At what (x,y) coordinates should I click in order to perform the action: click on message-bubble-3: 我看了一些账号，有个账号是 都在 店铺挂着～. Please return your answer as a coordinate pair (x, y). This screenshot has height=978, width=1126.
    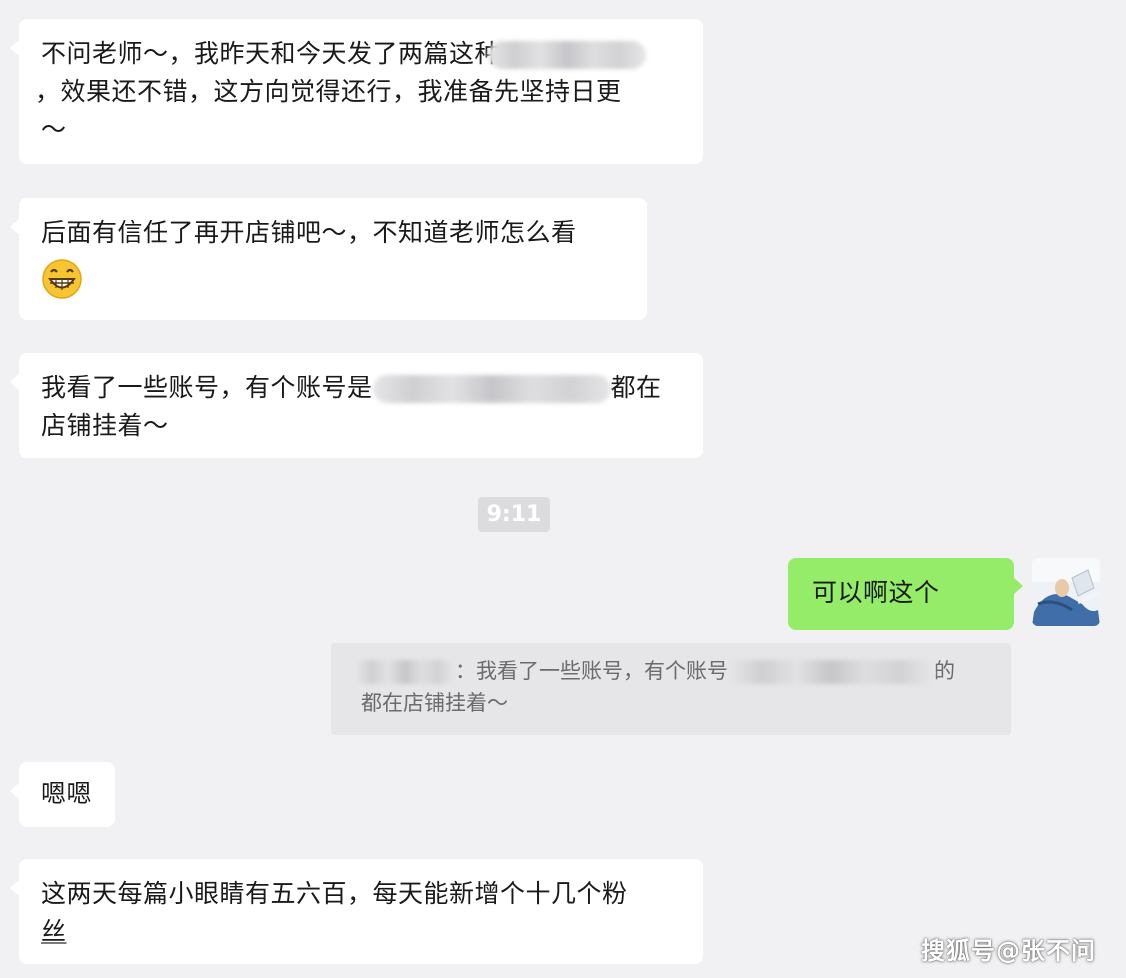
    Looking at the image, I should click on (356, 405).